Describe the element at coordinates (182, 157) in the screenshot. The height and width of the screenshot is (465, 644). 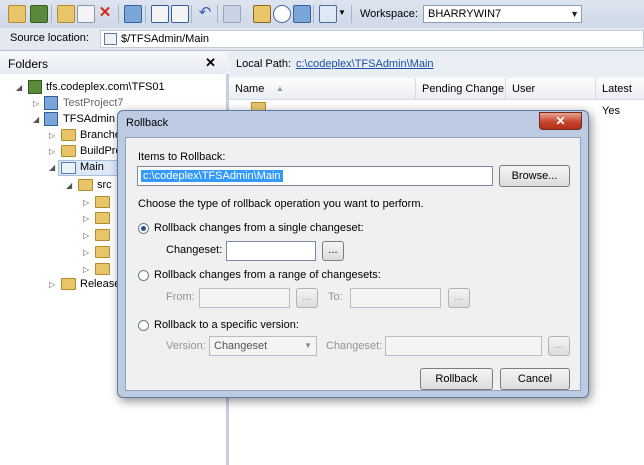
I see `items-to-rollback-label: Items to Rollback:` at that location.